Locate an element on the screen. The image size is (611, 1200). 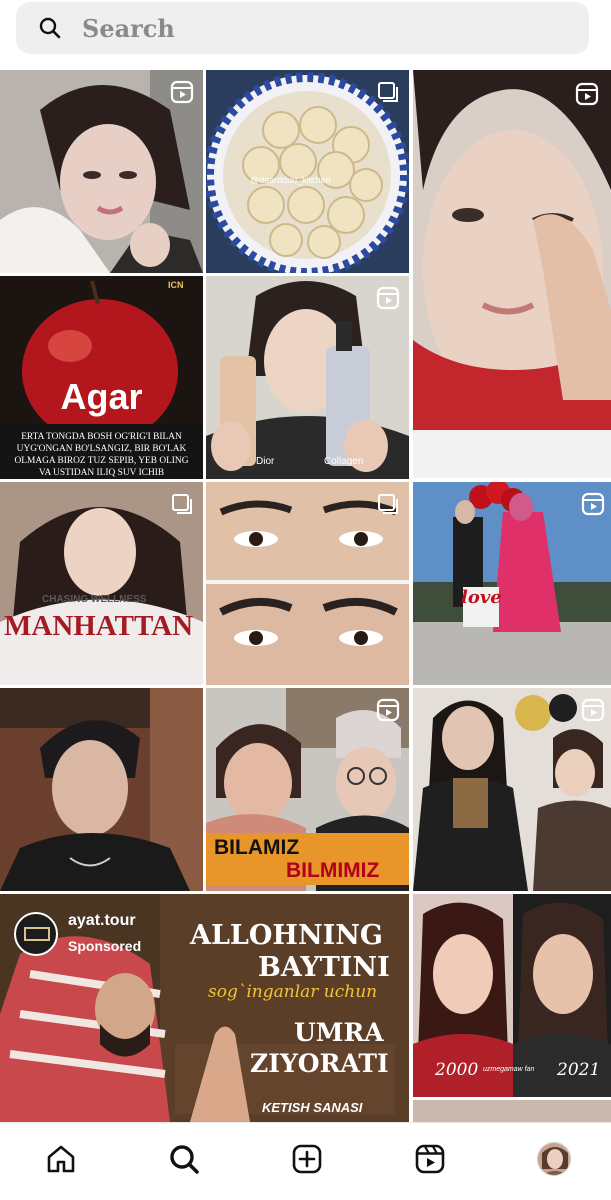
explore-post-bilamiz: BILAMIZ BILMIMIZ is located at coordinates (307, 789).